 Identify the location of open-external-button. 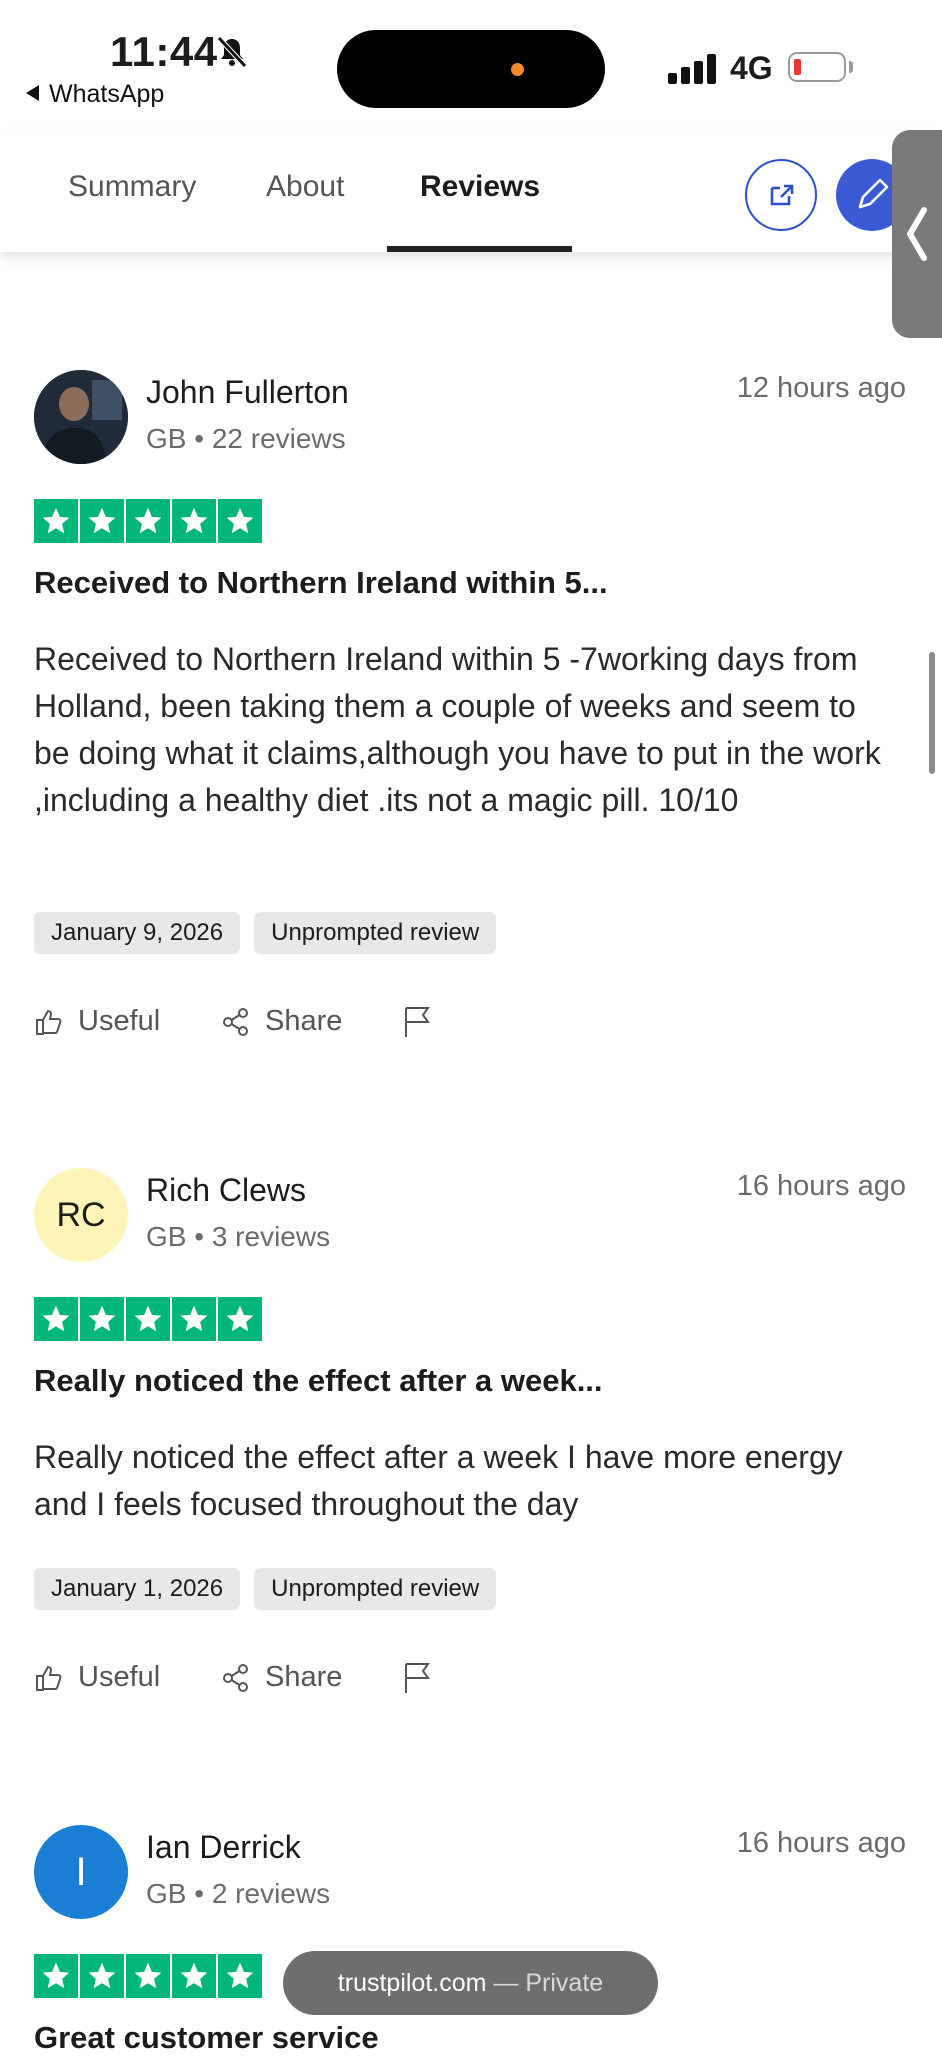
(781, 195).